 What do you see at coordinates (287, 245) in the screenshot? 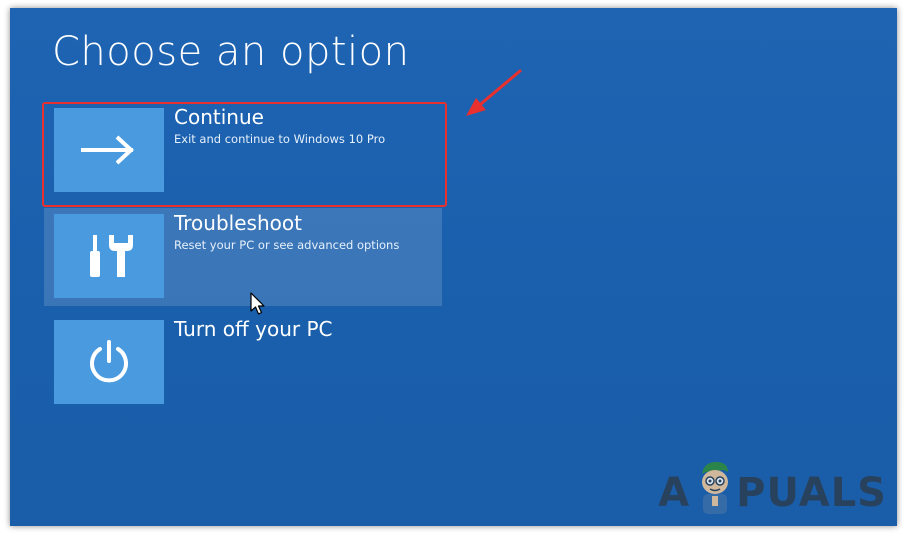
I see `option-troubleshoot-description: Reset your PC or see advanced options` at bounding box center [287, 245].